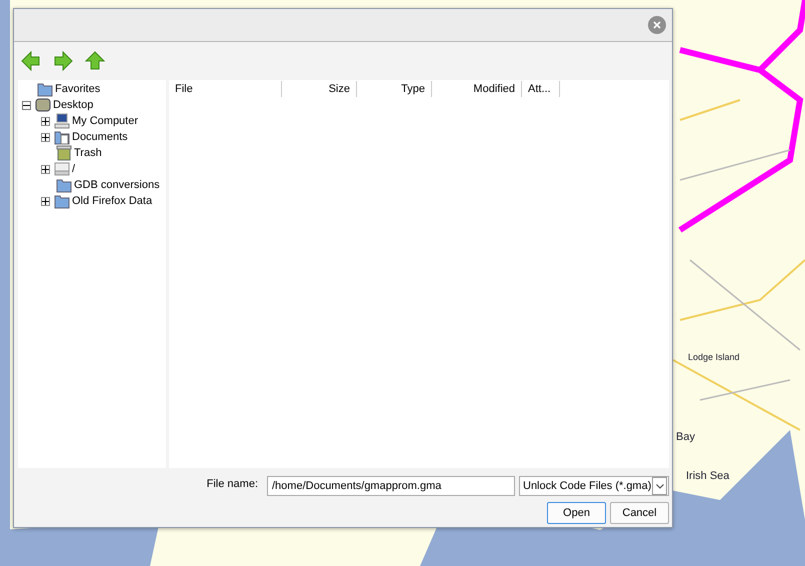  Describe the element at coordinates (100, 137) in the screenshot. I see `tree-item: Documents` at that location.